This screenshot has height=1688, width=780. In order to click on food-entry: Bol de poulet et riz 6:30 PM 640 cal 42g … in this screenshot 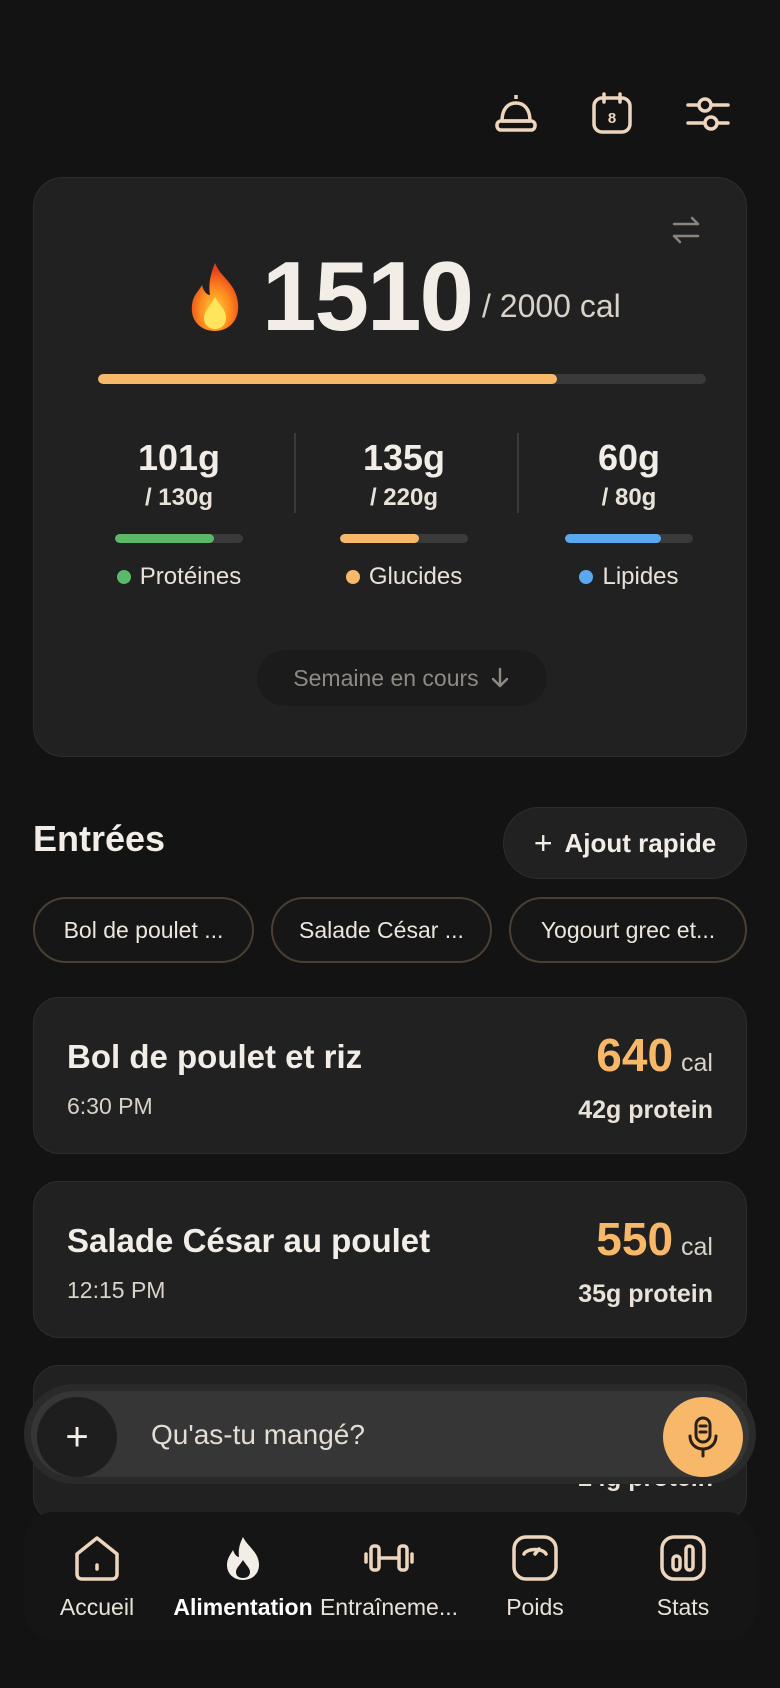, I will do `click(390, 1075)`.